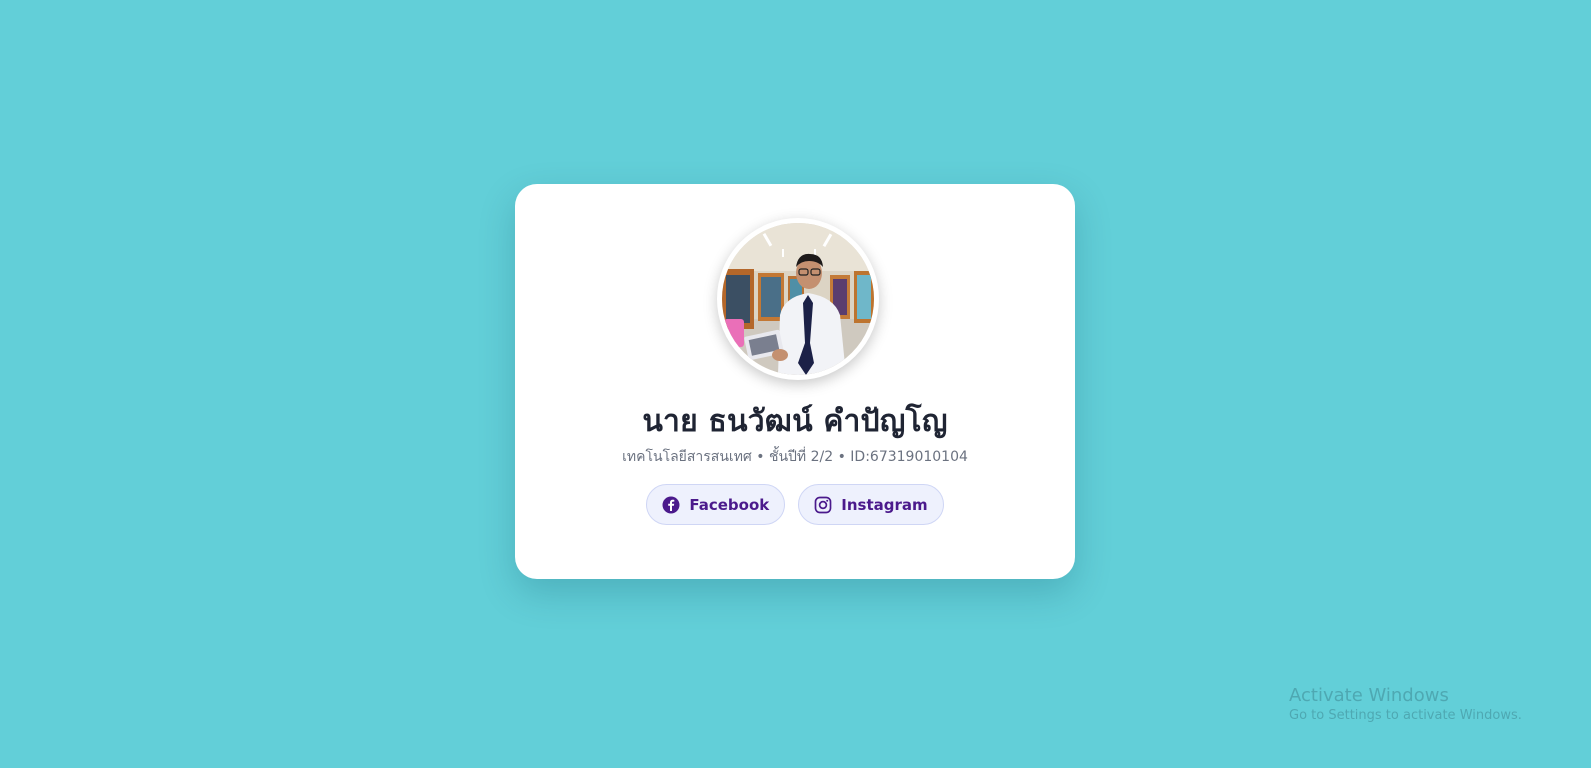 Image resolution: width=1591 pixels, height=768 pixels. What do you see at coordinates (823, 505) in the screenshot?
I see `instagram-icon` at bounding box center [823, 505].